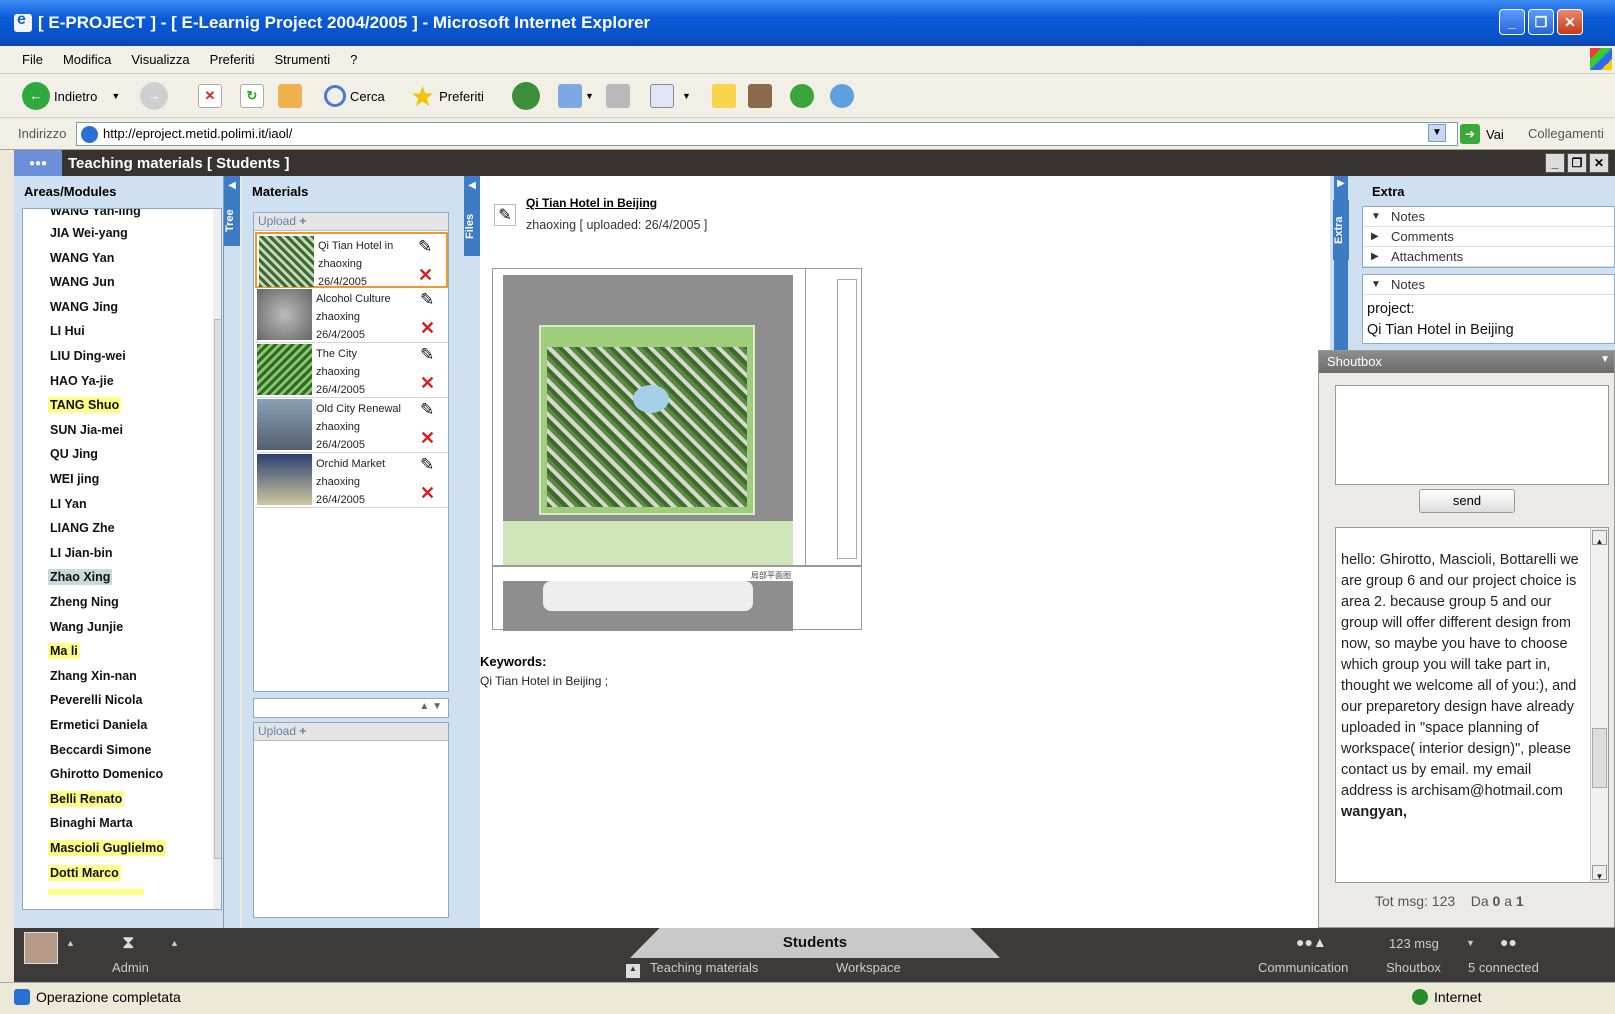 The height and width of the screenshot is (1014, 1615). I want to click on list-item: WANG Yan-ling, so click(95, 214).